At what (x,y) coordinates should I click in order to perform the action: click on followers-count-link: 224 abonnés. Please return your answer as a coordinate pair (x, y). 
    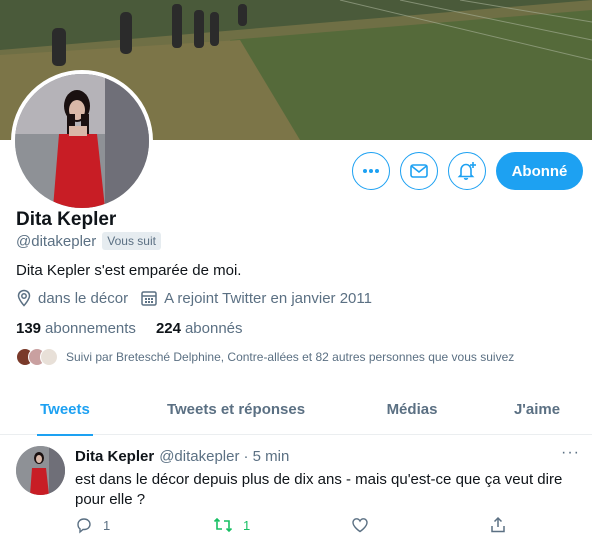
    Looking at the image, I should click on (199, 328).